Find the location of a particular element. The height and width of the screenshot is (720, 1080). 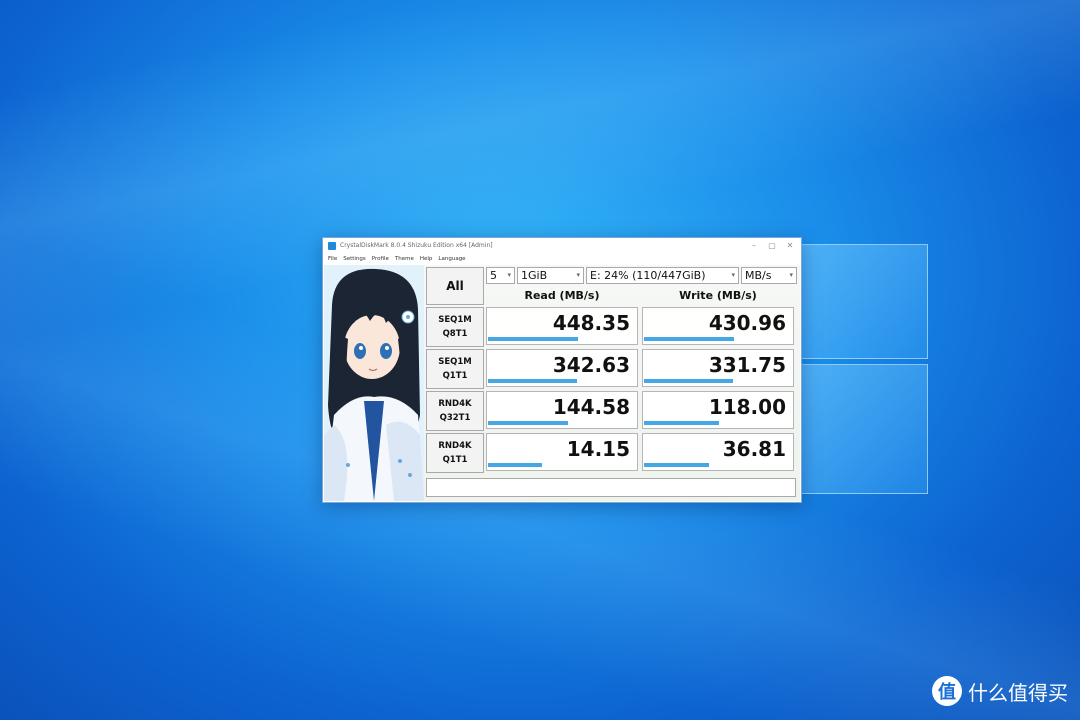

menu-theme: Theme is located at coordinates (404, 259).